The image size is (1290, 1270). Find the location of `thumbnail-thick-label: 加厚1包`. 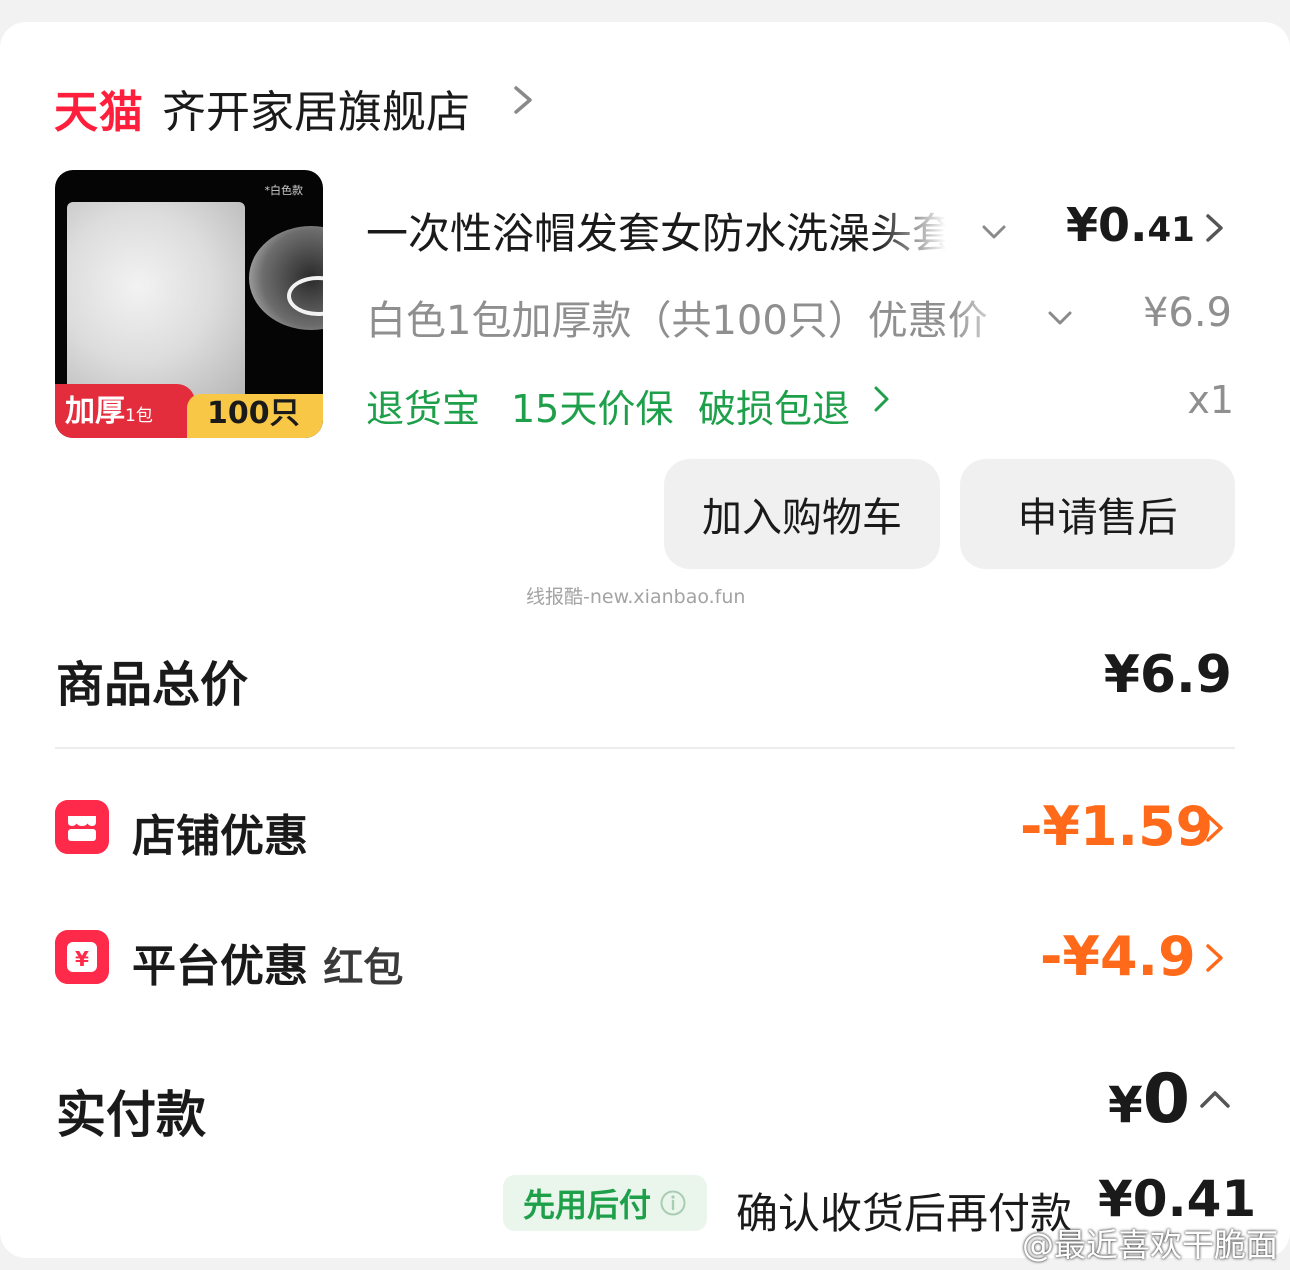

thumbnail-thick-label: 加厚1包 is located at coordinates (109, 411).